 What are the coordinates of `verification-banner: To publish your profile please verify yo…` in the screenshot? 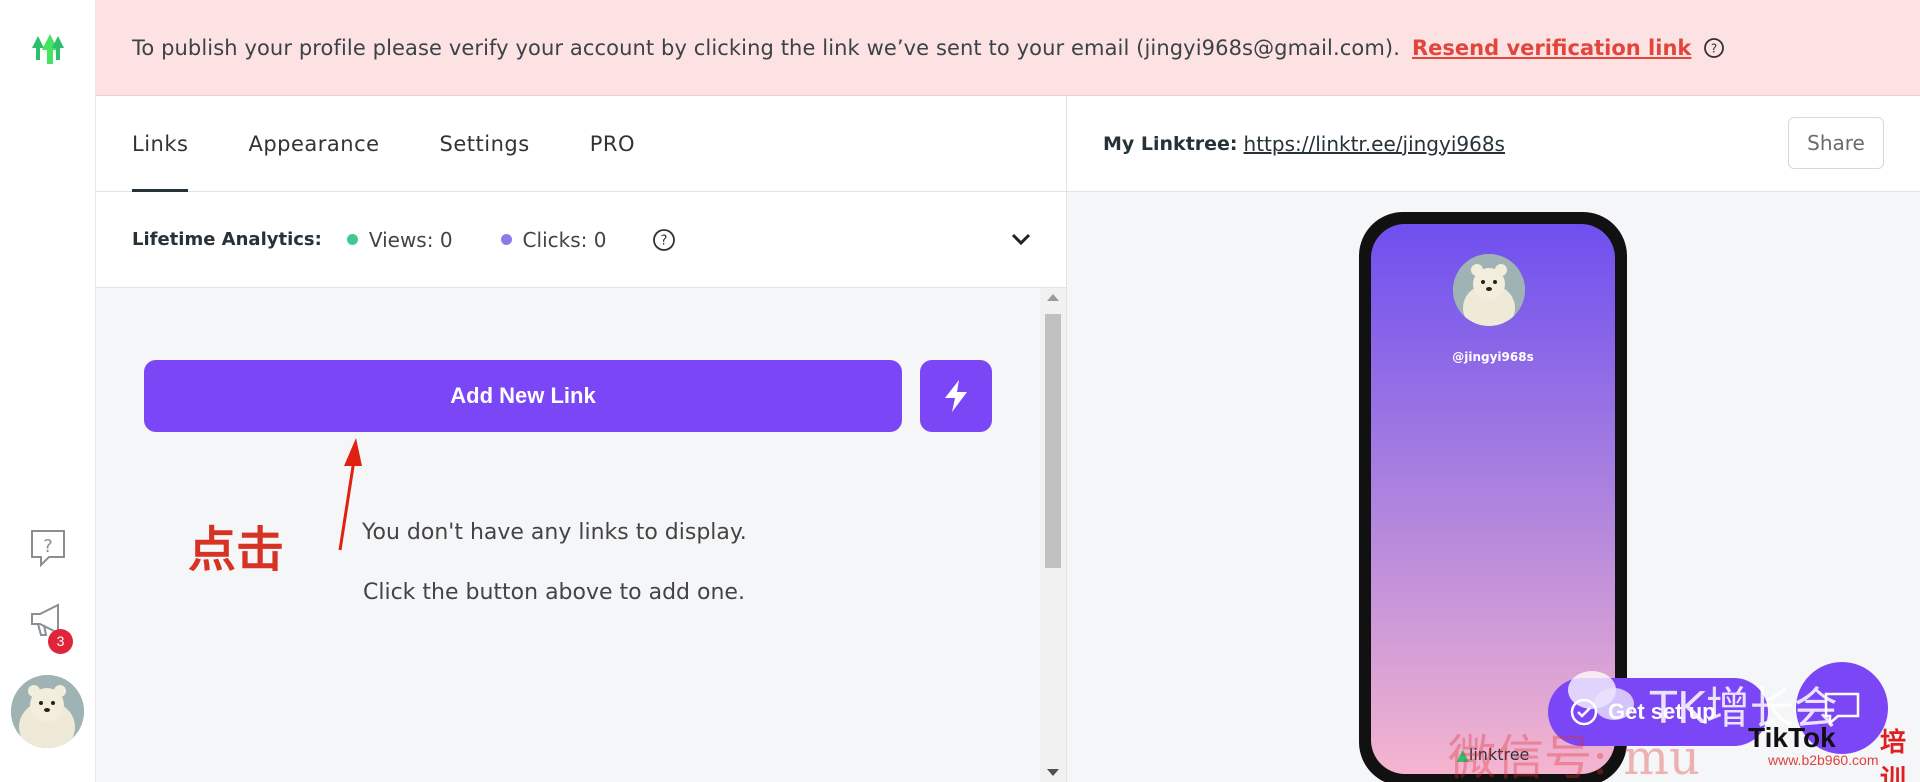 It's located at (1008, 48).